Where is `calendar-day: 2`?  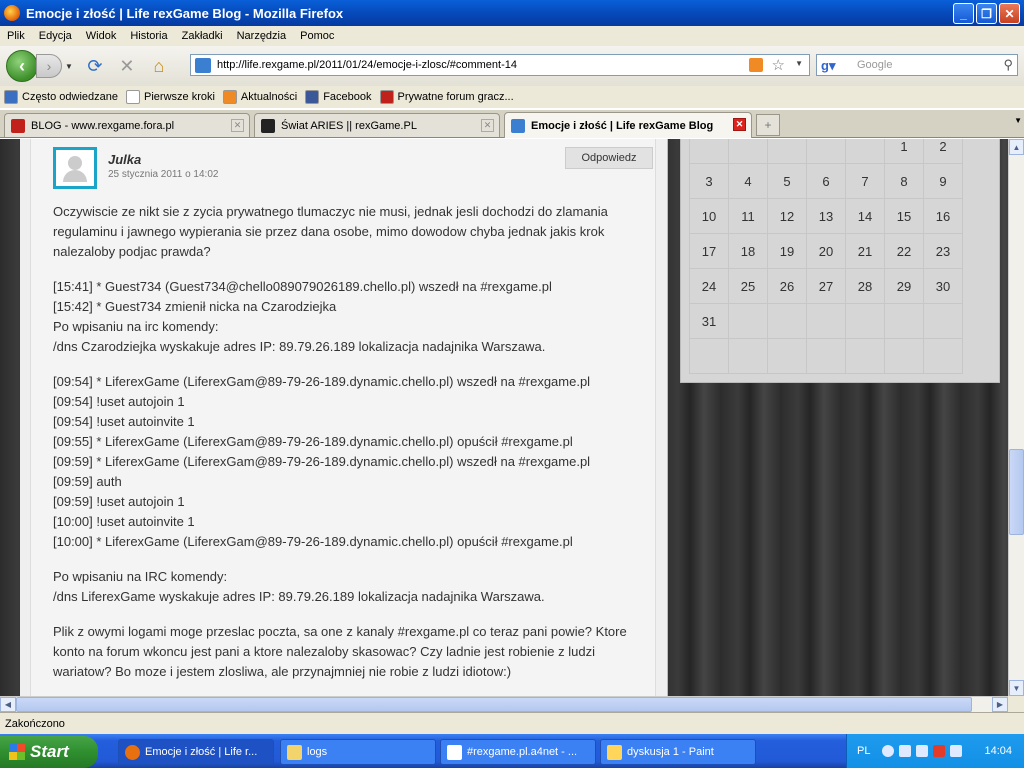 calendar-day: 2 is located at coordinates (943, 151).